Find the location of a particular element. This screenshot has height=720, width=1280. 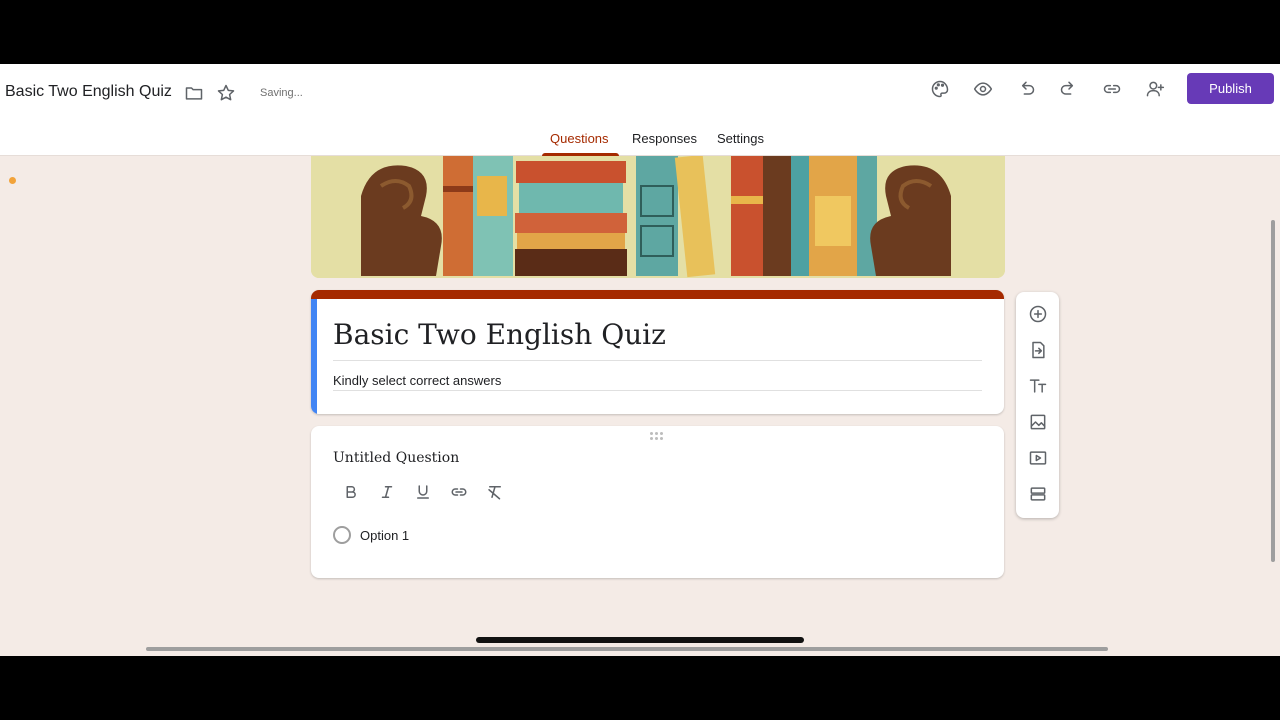

tab-settings: Settings is located at coordinates (740, 138).